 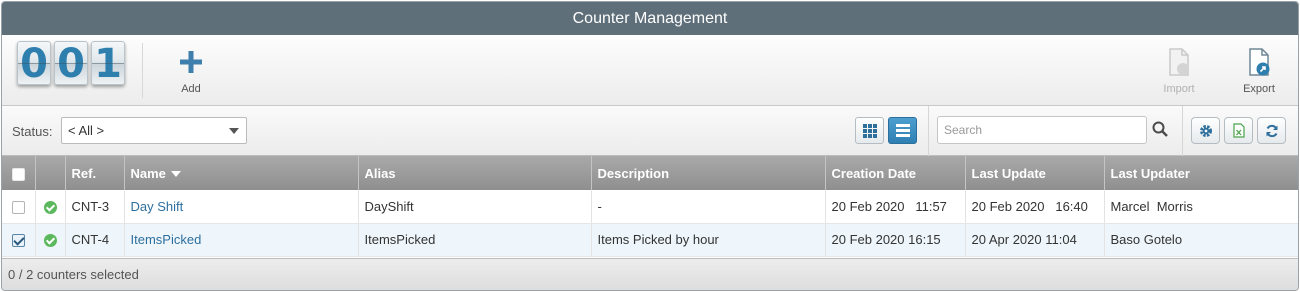 What do you see at coordinates (895, 173) in the screenshot?
I see `creation-date-column-header: Creation Date` at bounding box center [895, 173].